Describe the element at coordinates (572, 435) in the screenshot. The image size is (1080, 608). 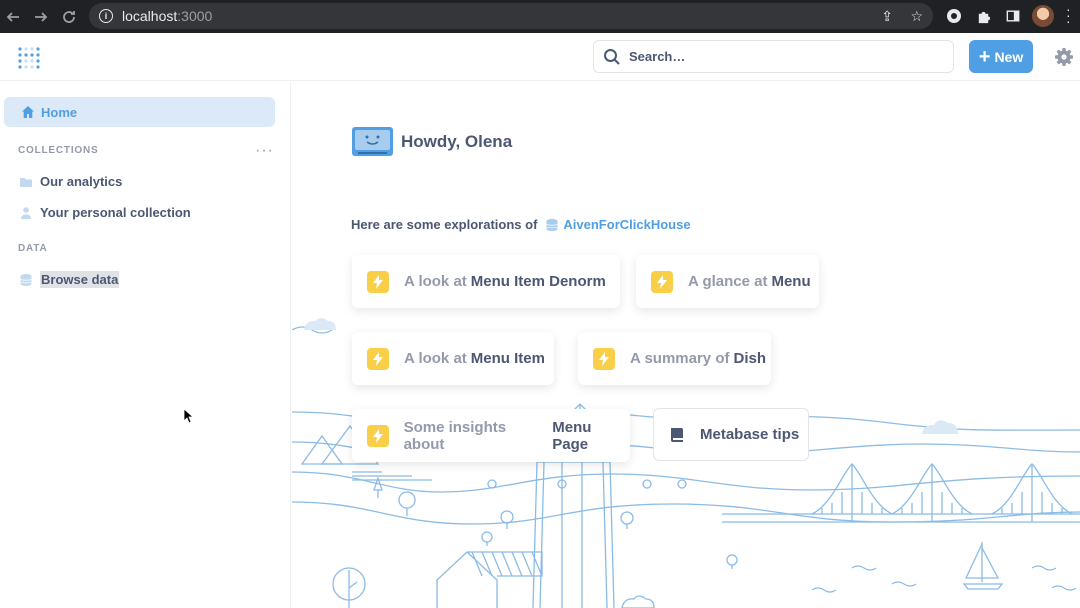
I see `card-object: Menu Page` at that location.